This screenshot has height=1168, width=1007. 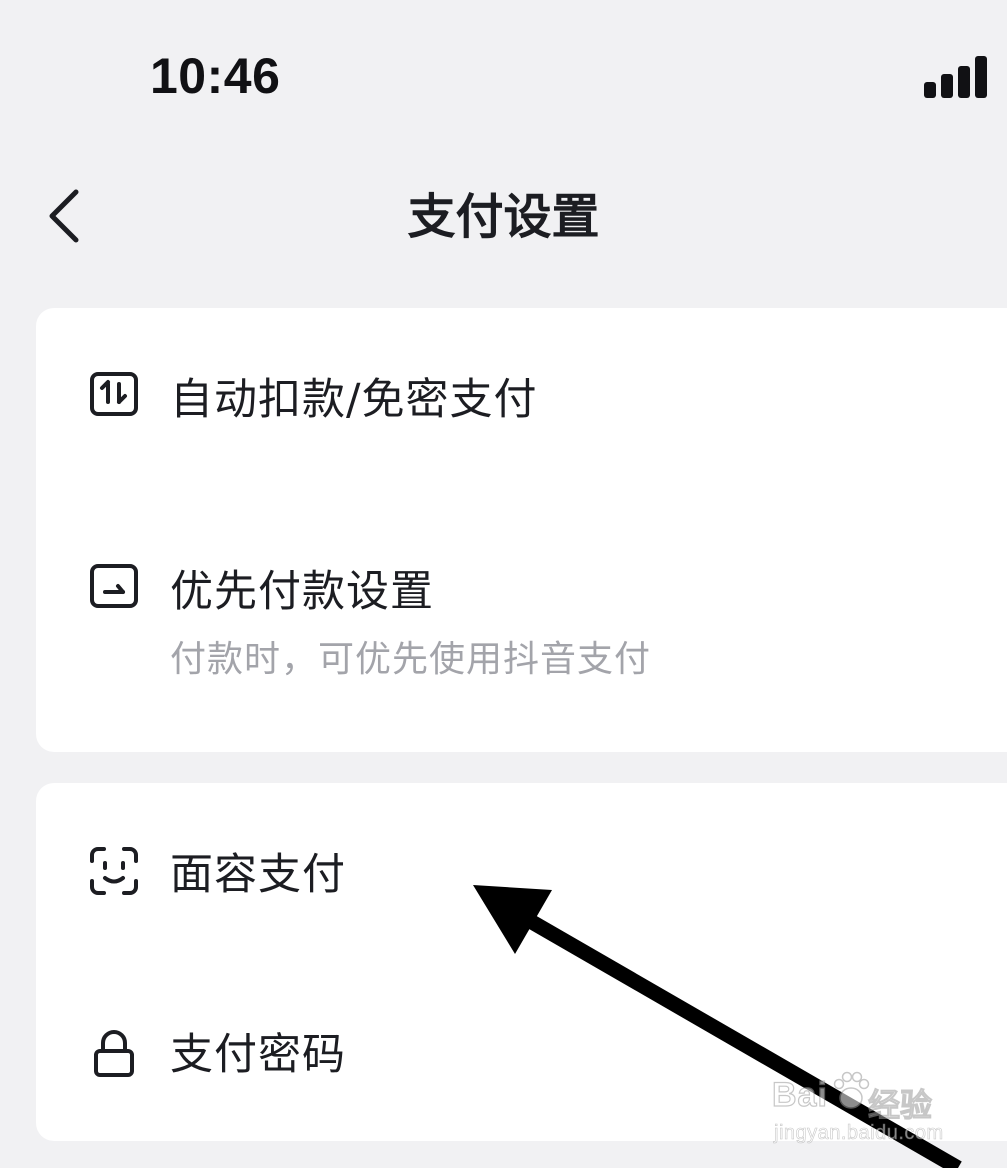 What do you see at coordinates (258, 1055) in the screenshot?
I see `payment-password-label: 支付密码` at bounding box center [258, 1055].